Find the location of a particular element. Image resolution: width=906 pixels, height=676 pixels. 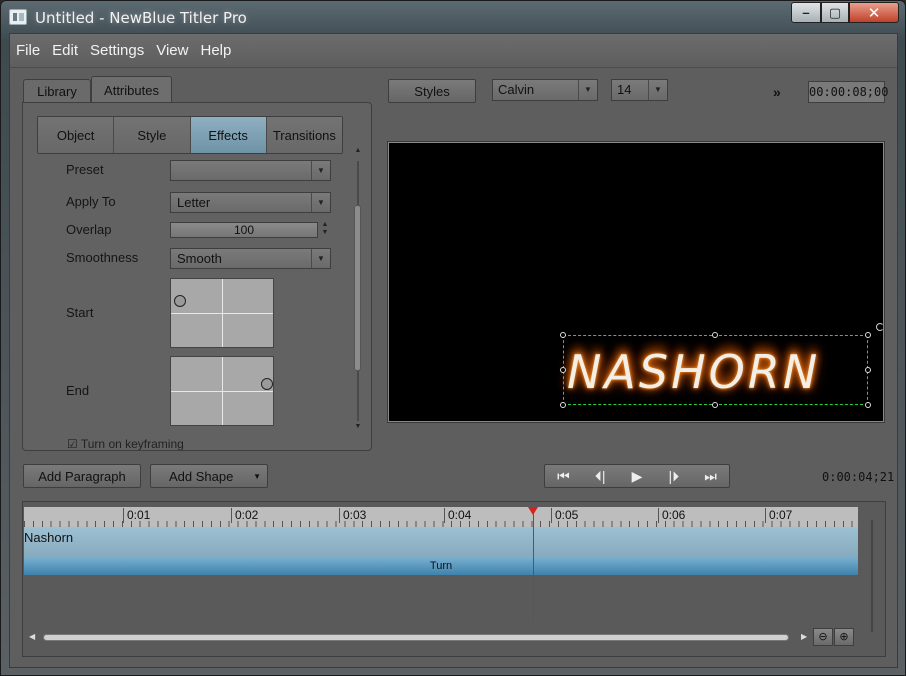

add-shape-label: Add Shape is located at coordinates (201, 476).